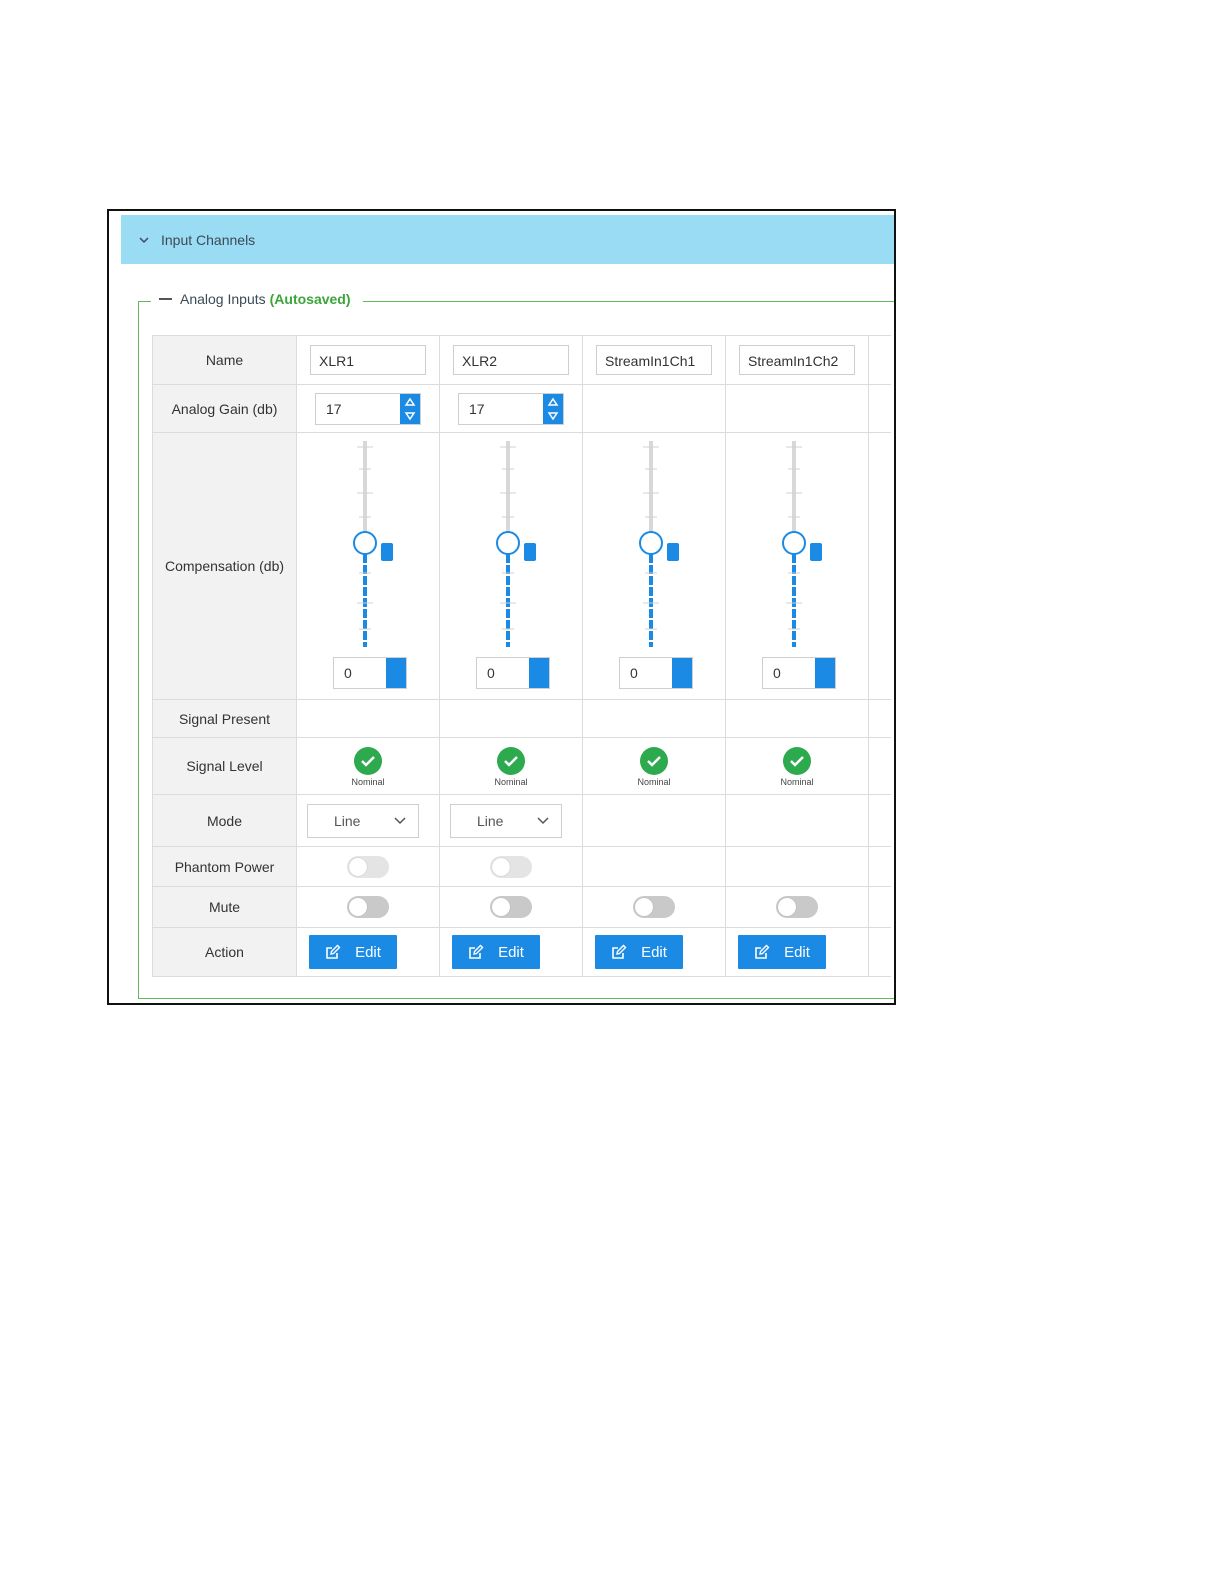 Image resolution: width=1224 pixels, height=1584 pixels. I want to click on compensation-slider-streamin1ch1: 0, so click(654, 566).